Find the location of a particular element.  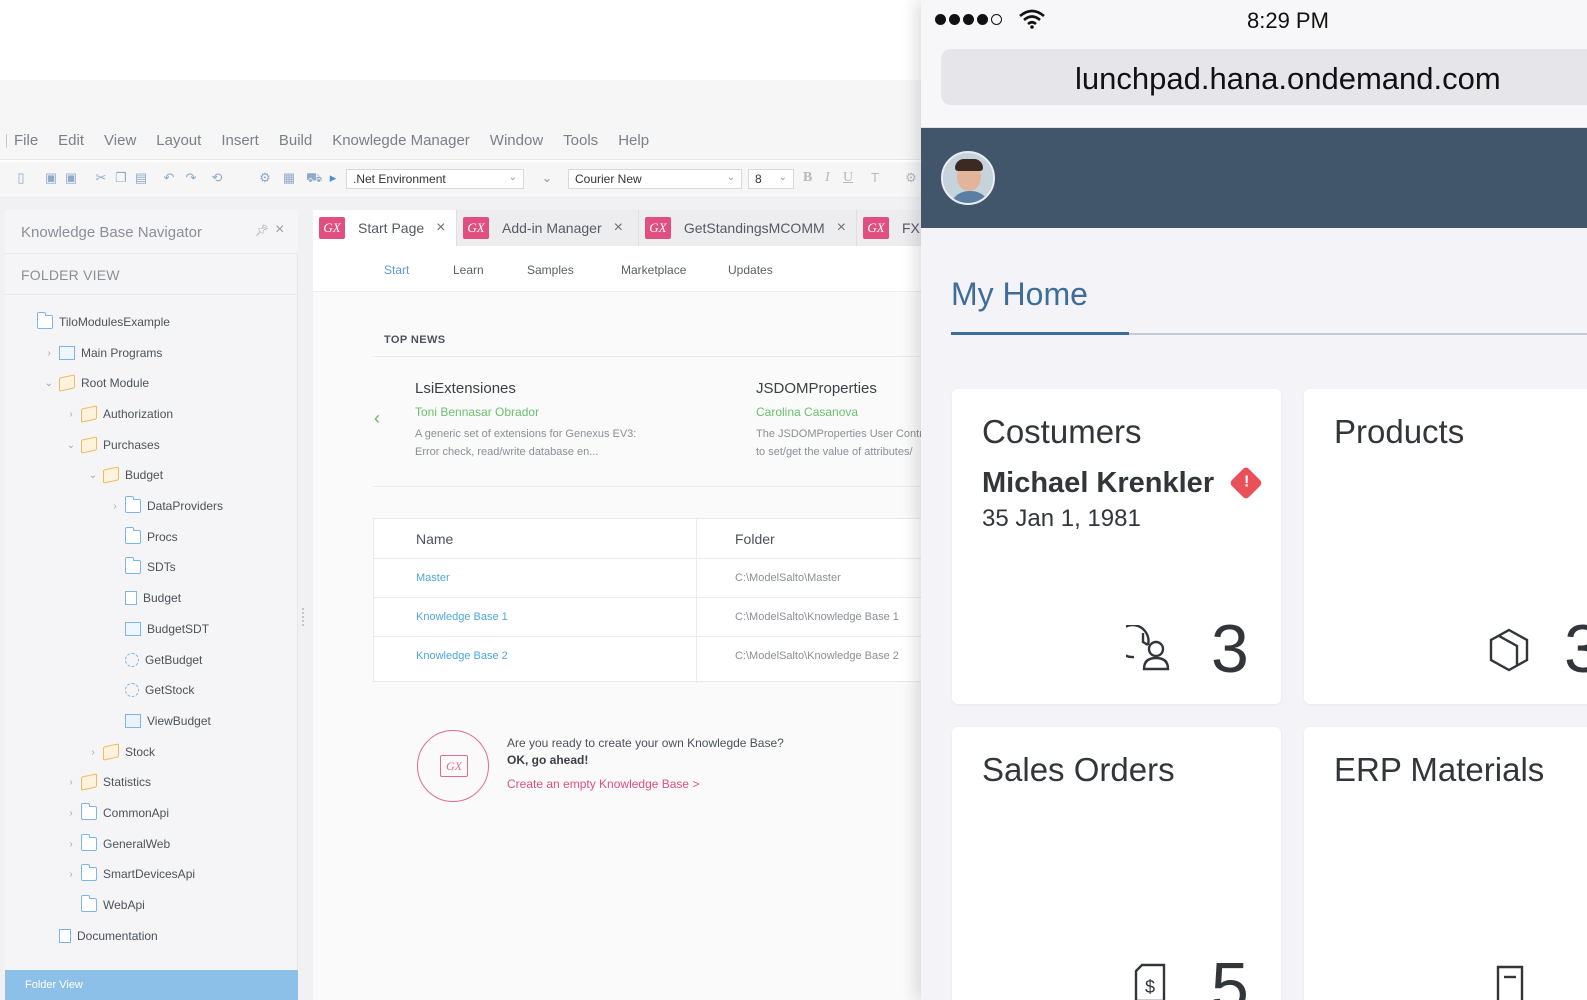

tree-item: TiloModulesExample is located at coordinates (95, 322).